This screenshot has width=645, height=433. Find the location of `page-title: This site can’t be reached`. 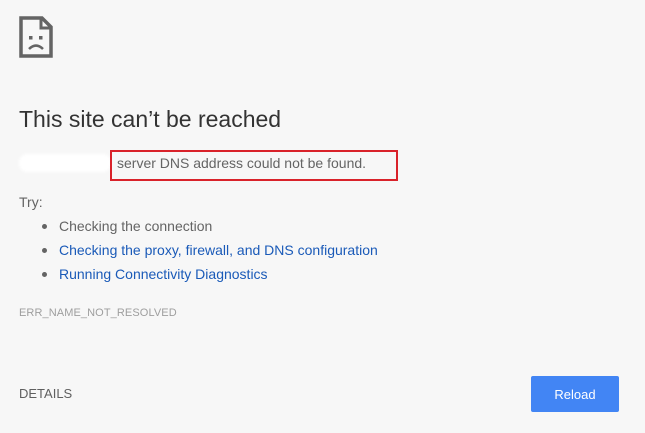

page-title: This site can’t be reached is located at coordinates (150, 119).